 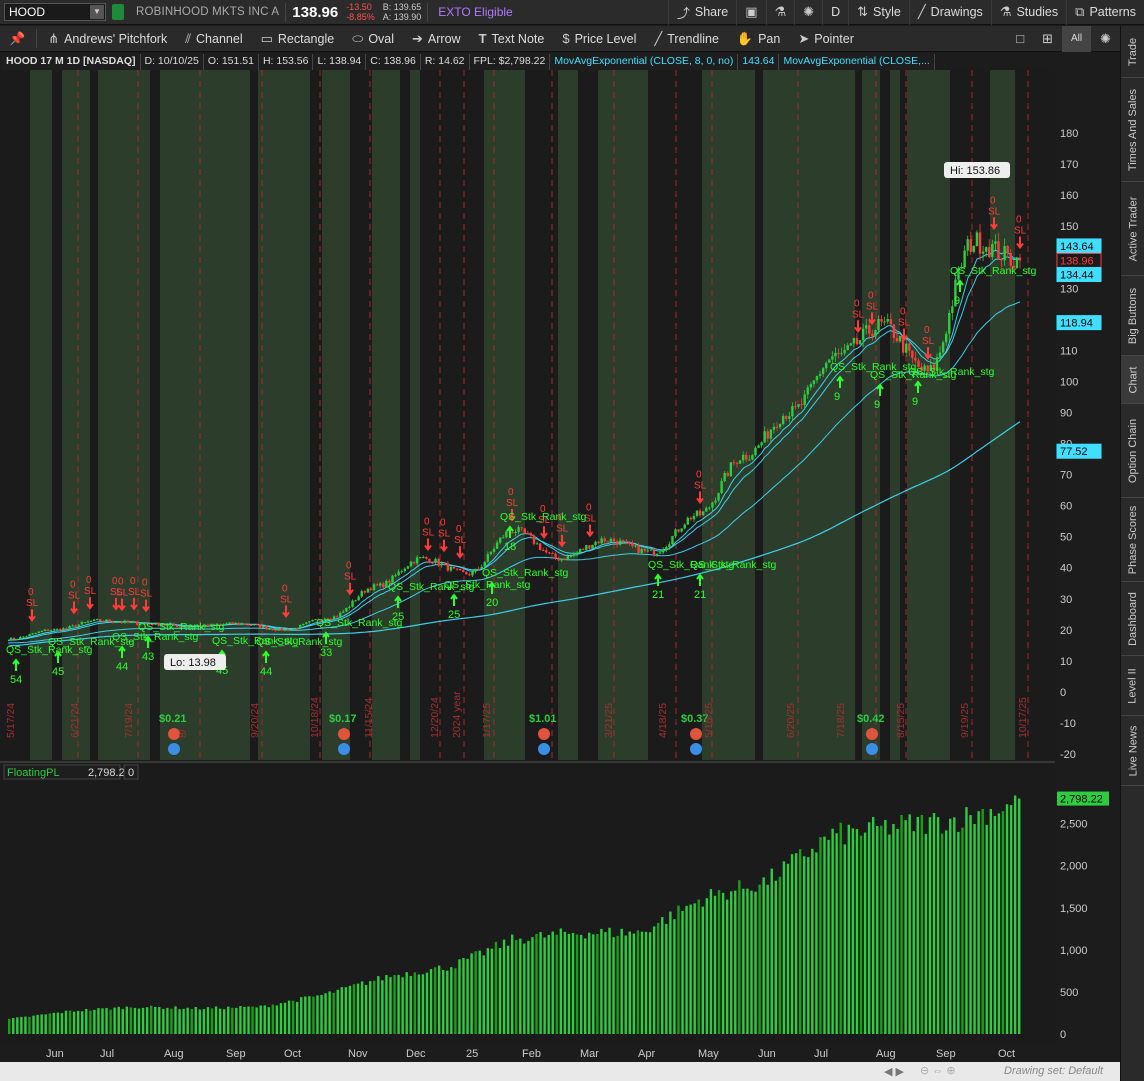 I want to click on price-tick-label: 0, so click(x=1063, y=693).